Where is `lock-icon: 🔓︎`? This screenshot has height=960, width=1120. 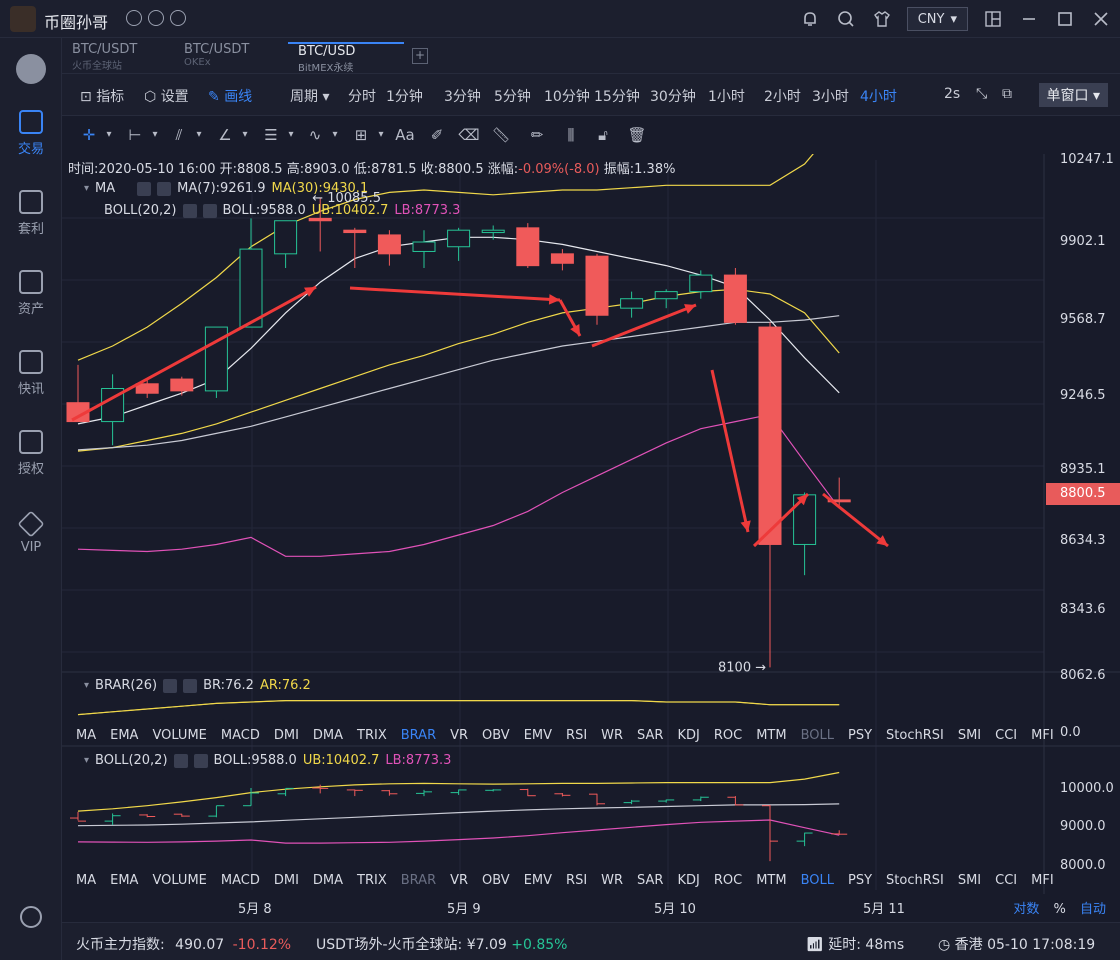
lock-icon: 🔓︎ is located at coordinates (603, 135).